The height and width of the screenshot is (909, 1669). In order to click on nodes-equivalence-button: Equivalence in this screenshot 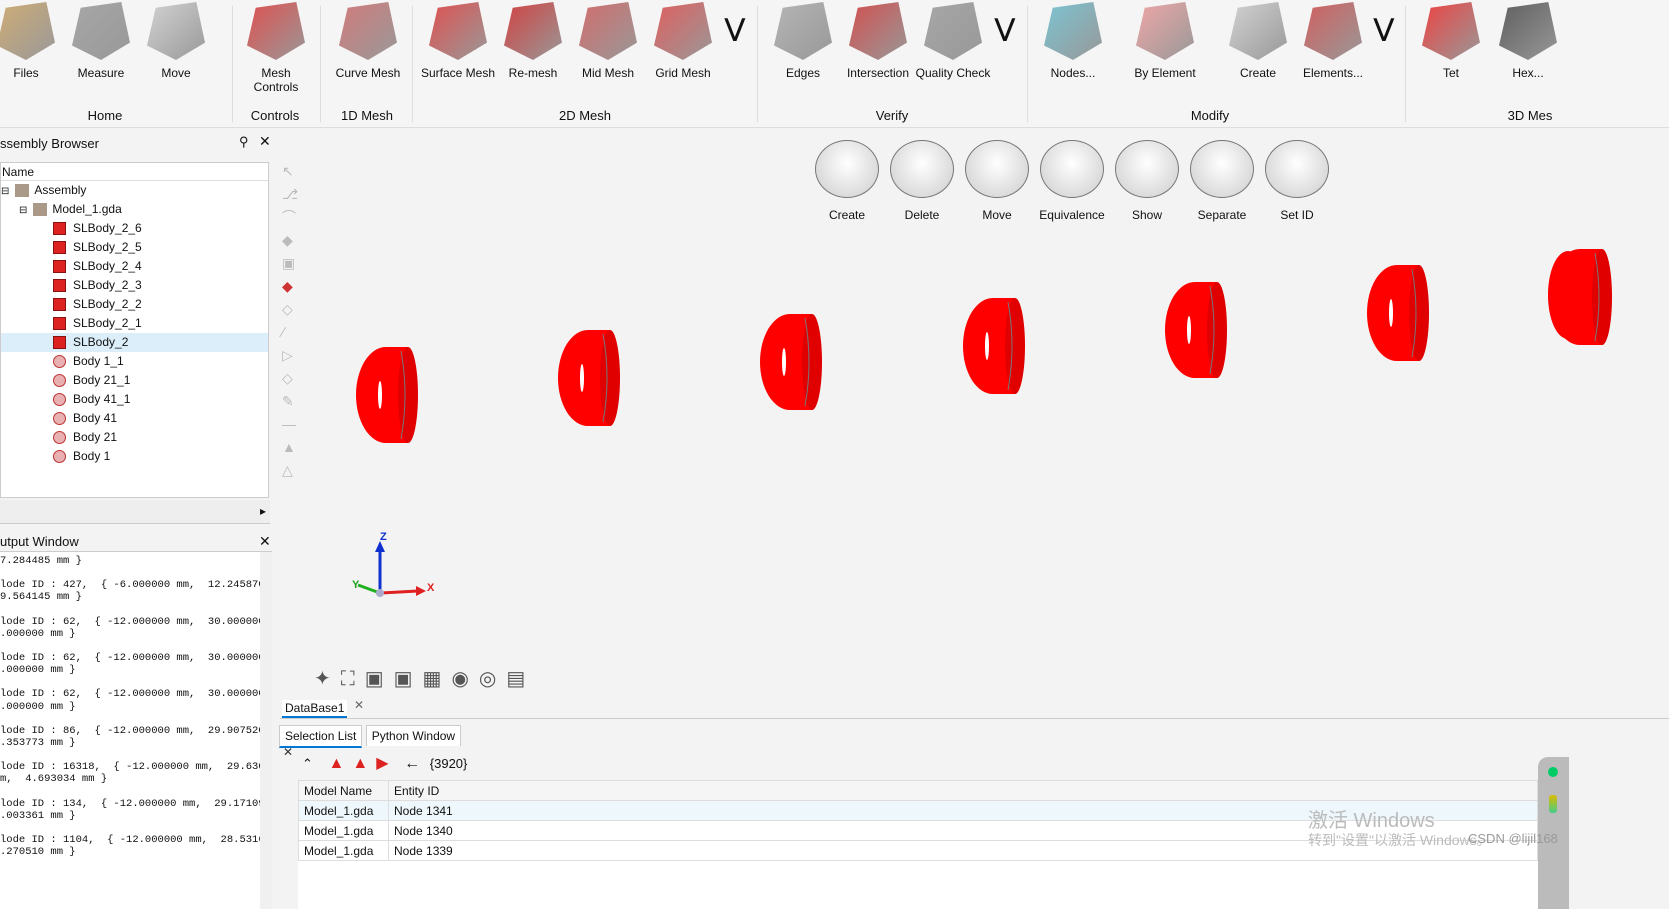, I will do `click(1072, 181)`.